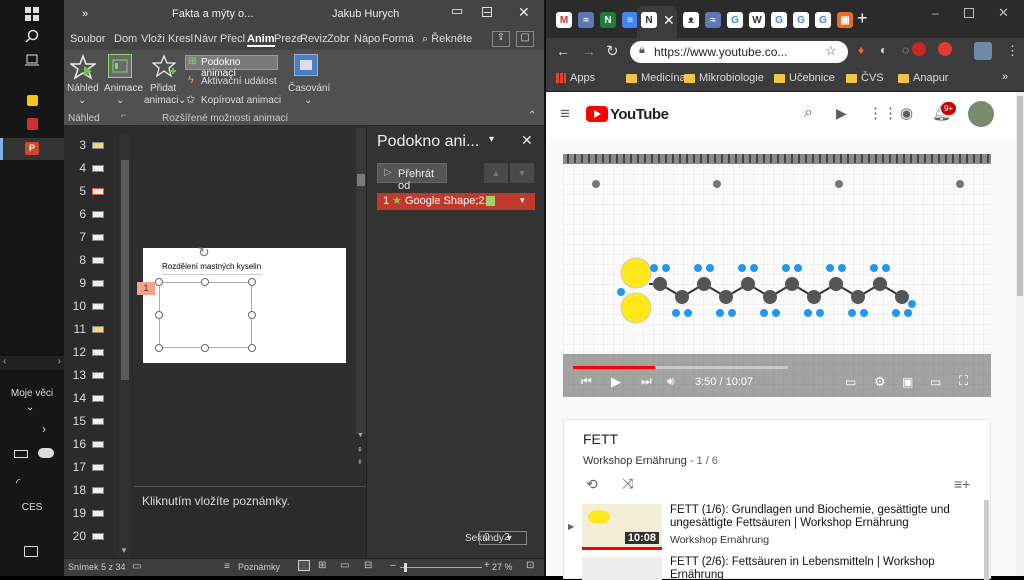  What do you see at coordinates (31, 551) in the screenshot?
I see `action-center-icon` at bounding box center [31, 551].